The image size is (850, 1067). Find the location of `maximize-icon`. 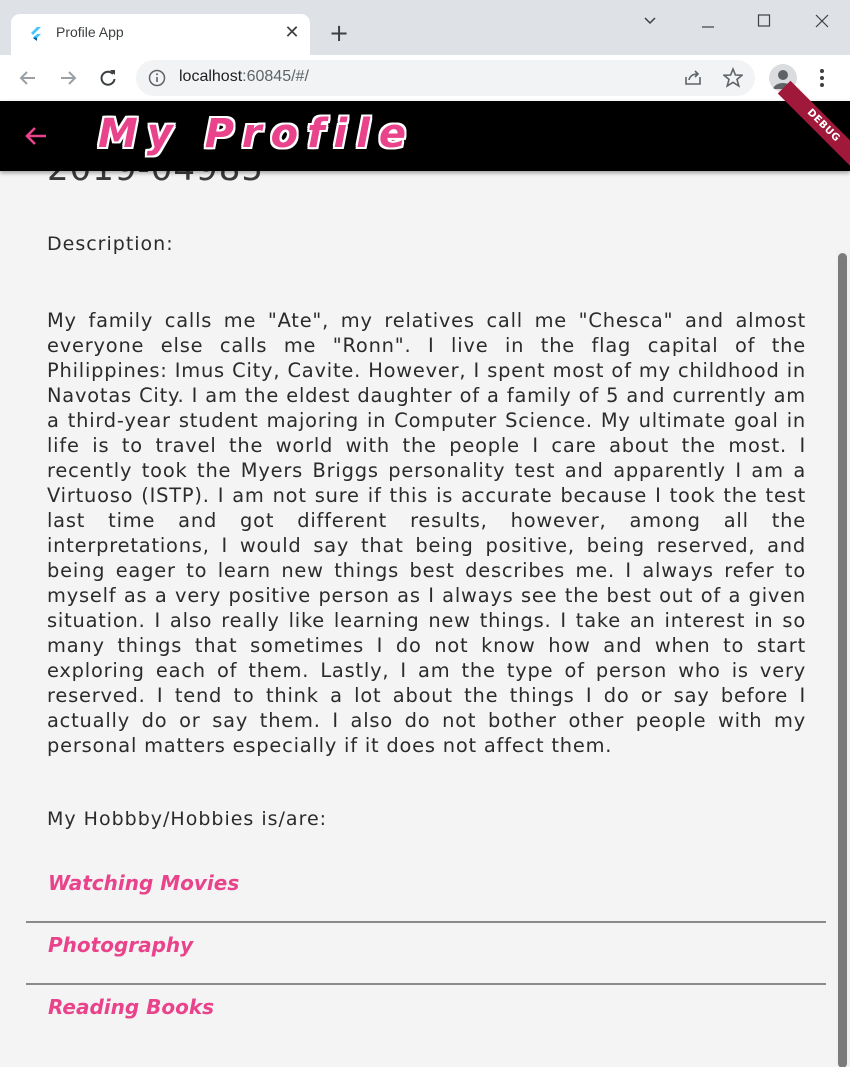

maximize-icon is located at coordinates (764, 21).